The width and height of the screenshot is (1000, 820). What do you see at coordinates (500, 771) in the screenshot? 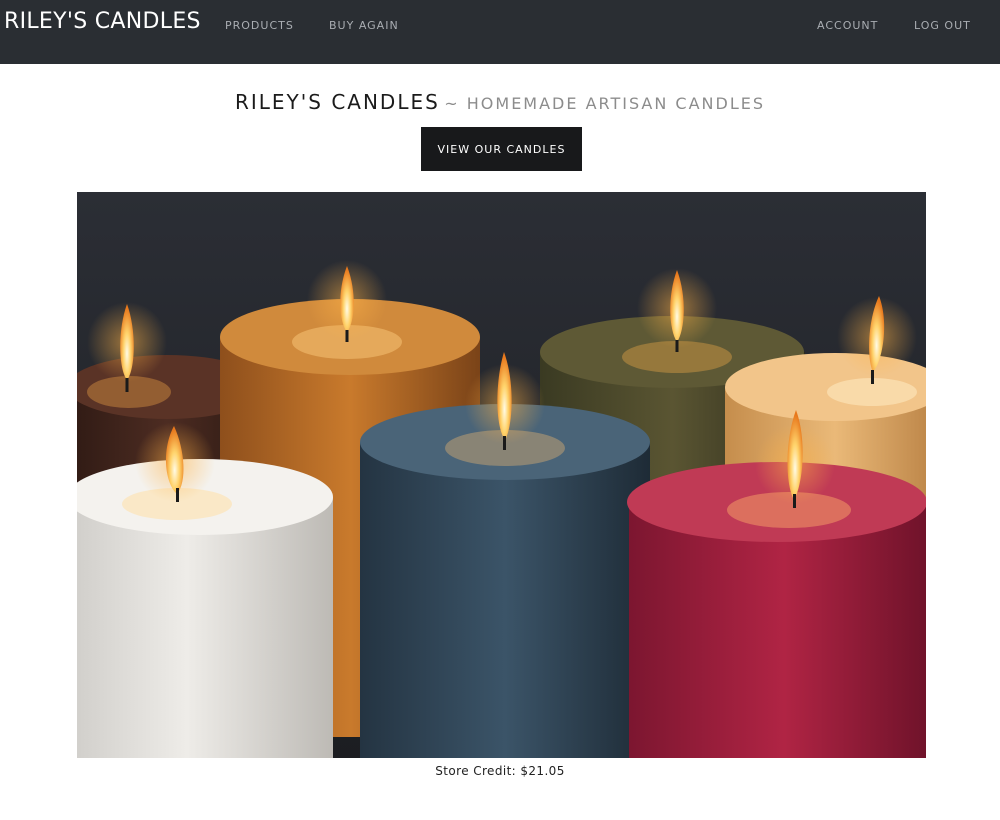
I see `store-credit: Store Credit: $21.05` at bounding box center [500, 771].